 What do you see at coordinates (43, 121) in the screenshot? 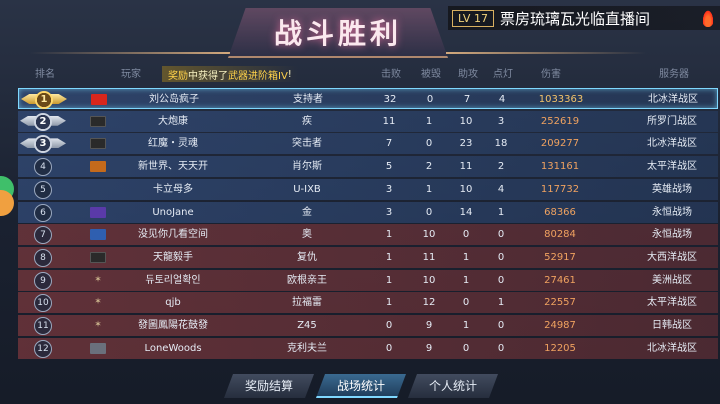
I see `rank-wings-icon: 2` at bounding box center [43, 121].